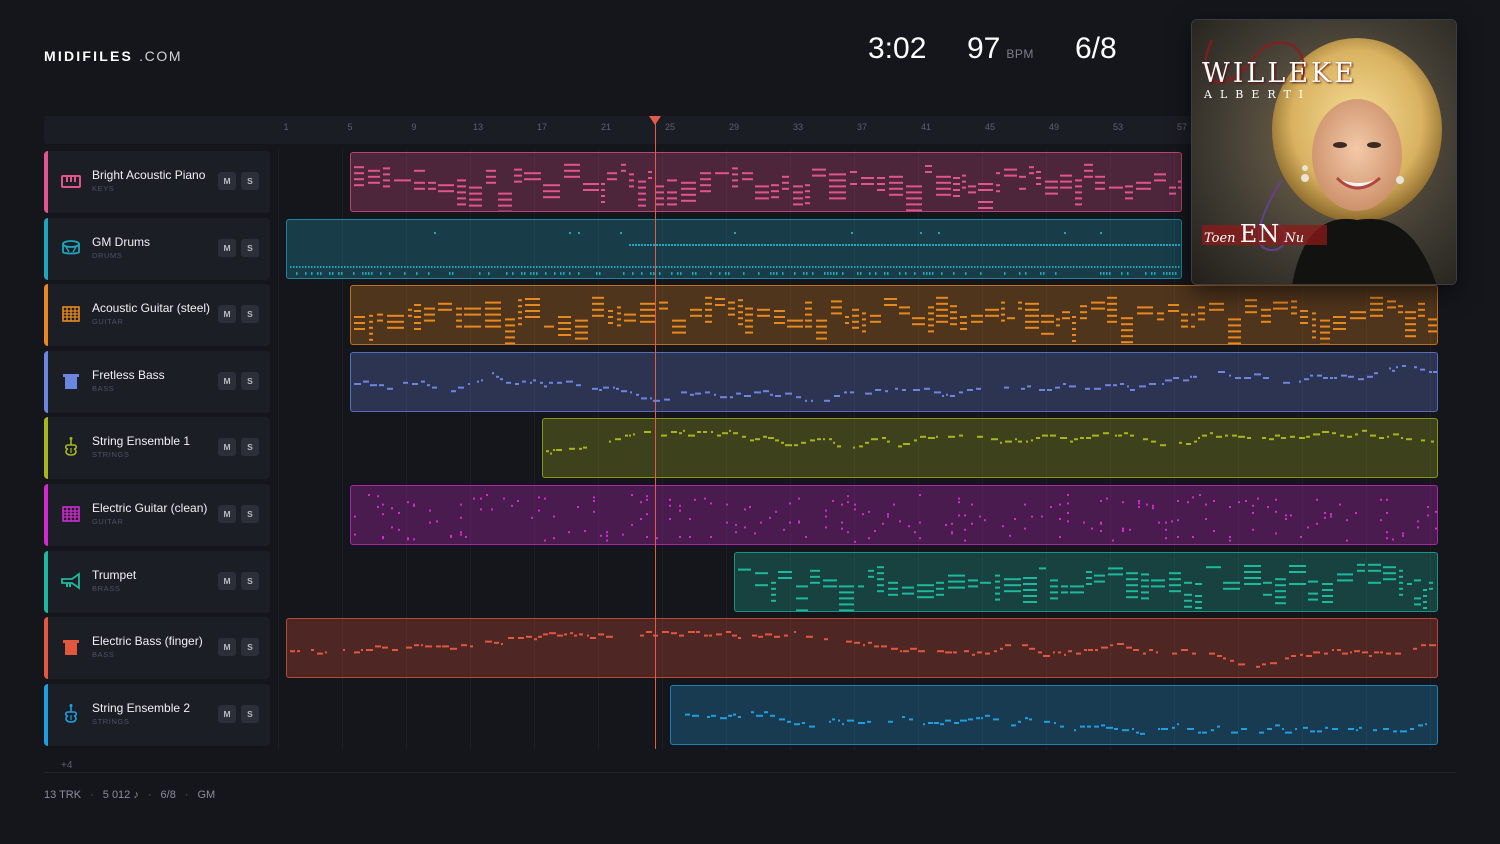 The width and height of the screenshot is (1500, 844). I want to click on track-header: Electric Bass (finger) BASS M S, so click(157, 648).